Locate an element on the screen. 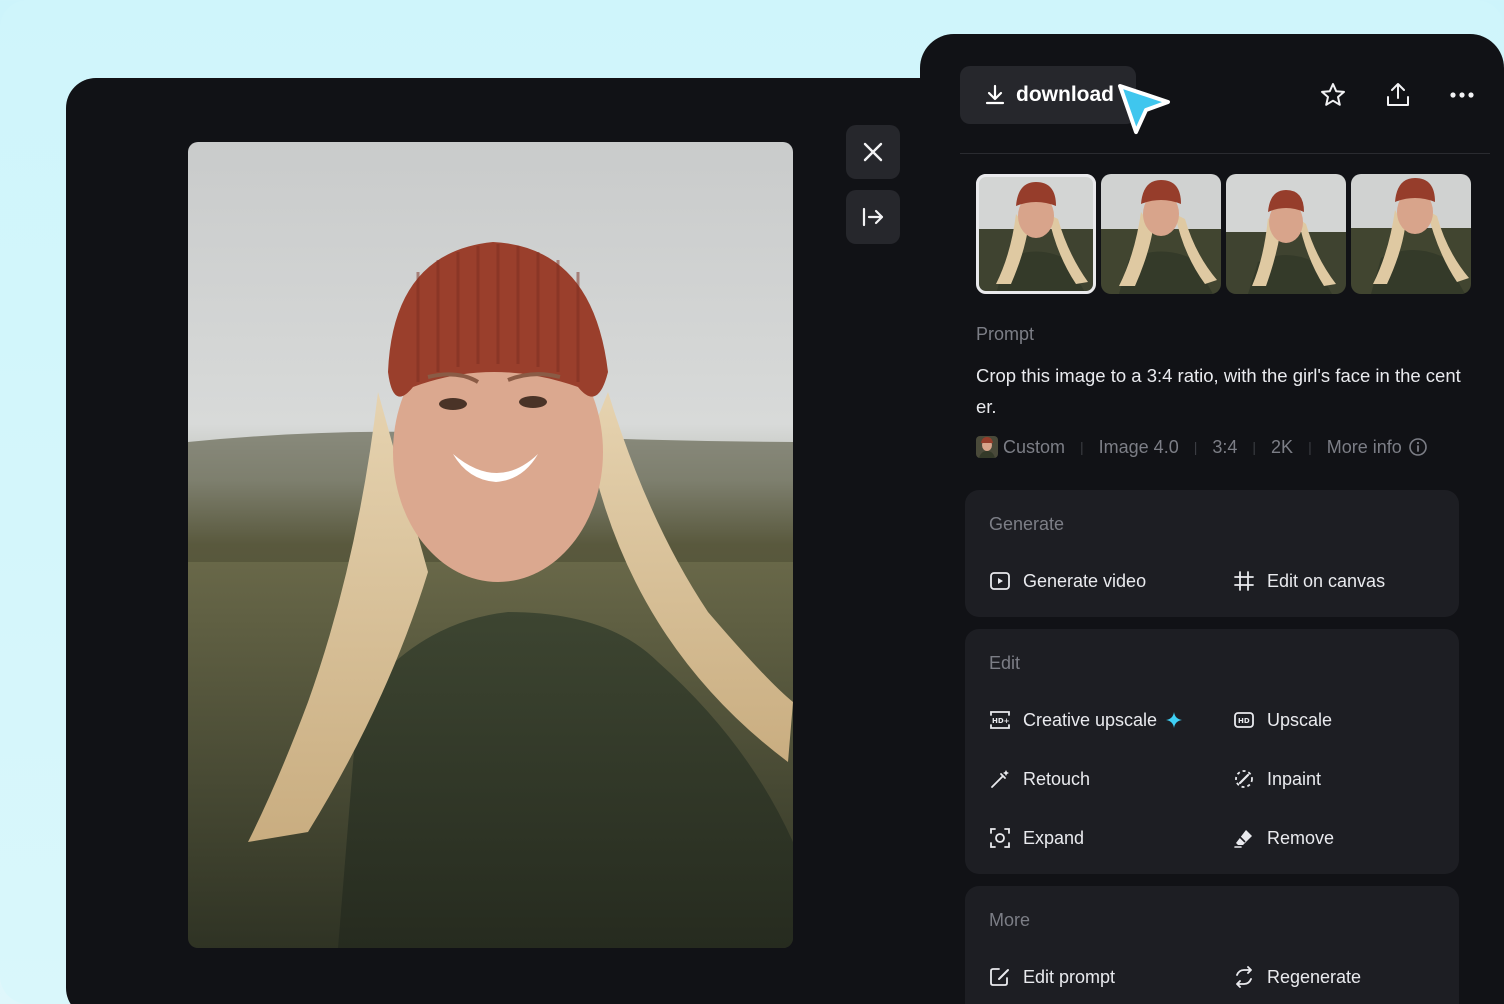  expand-icon is located at coordinates (1000, 838).